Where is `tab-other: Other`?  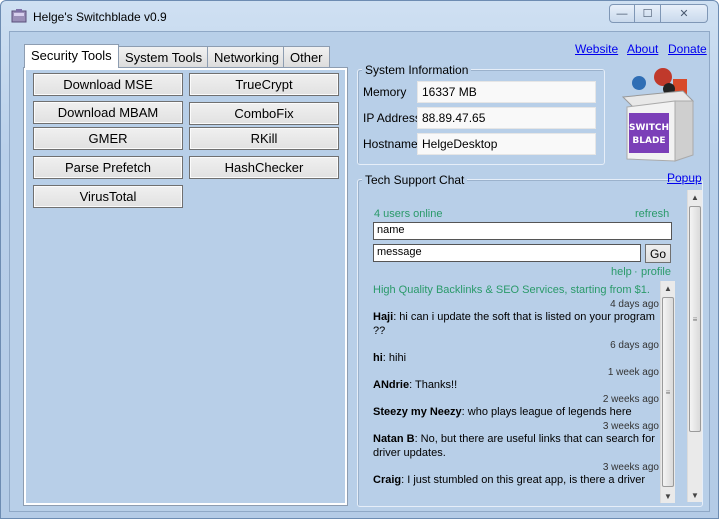 tab-other: Other is located at coordinates (306, 56).